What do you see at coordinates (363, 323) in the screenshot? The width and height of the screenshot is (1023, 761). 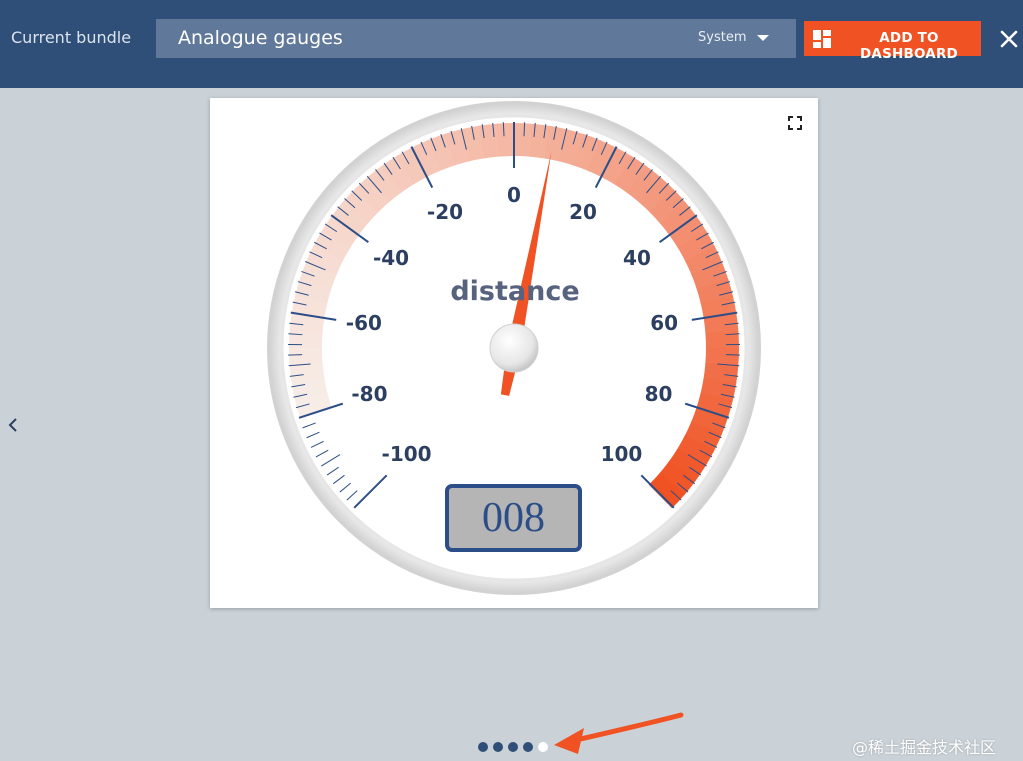 I see `tick-label: -60` at bounding box center [363, 323].